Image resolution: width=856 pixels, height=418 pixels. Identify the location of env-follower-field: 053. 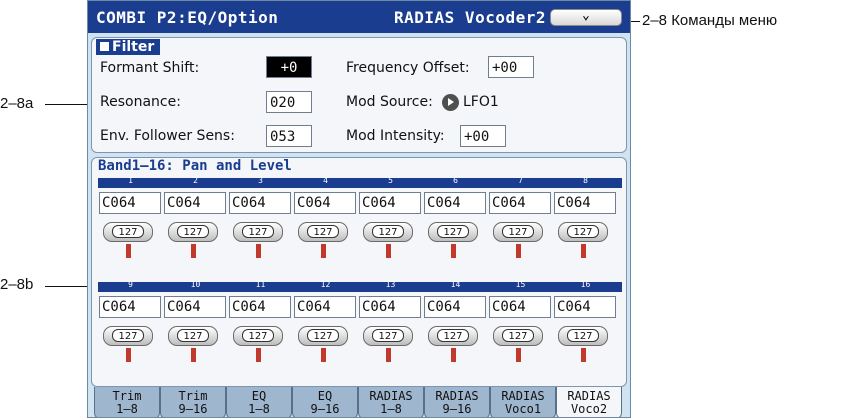
(289, 136).